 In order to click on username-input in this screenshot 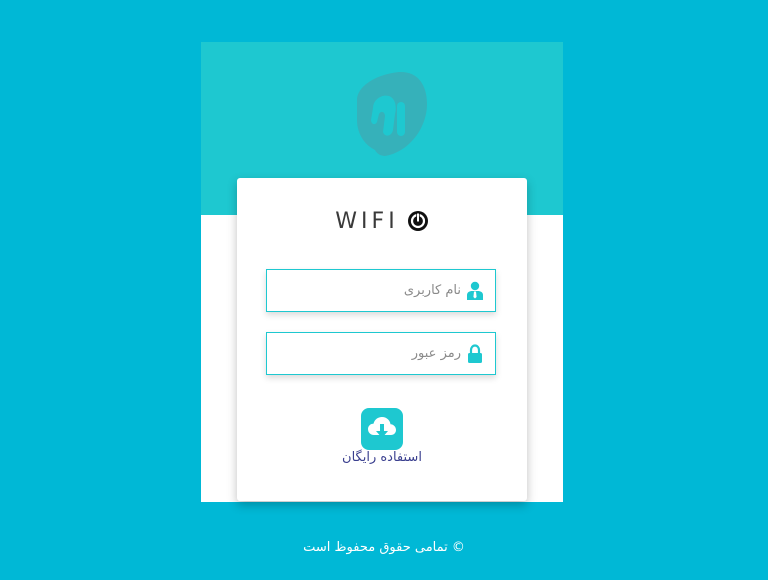, I will do `click(368, 290)`.